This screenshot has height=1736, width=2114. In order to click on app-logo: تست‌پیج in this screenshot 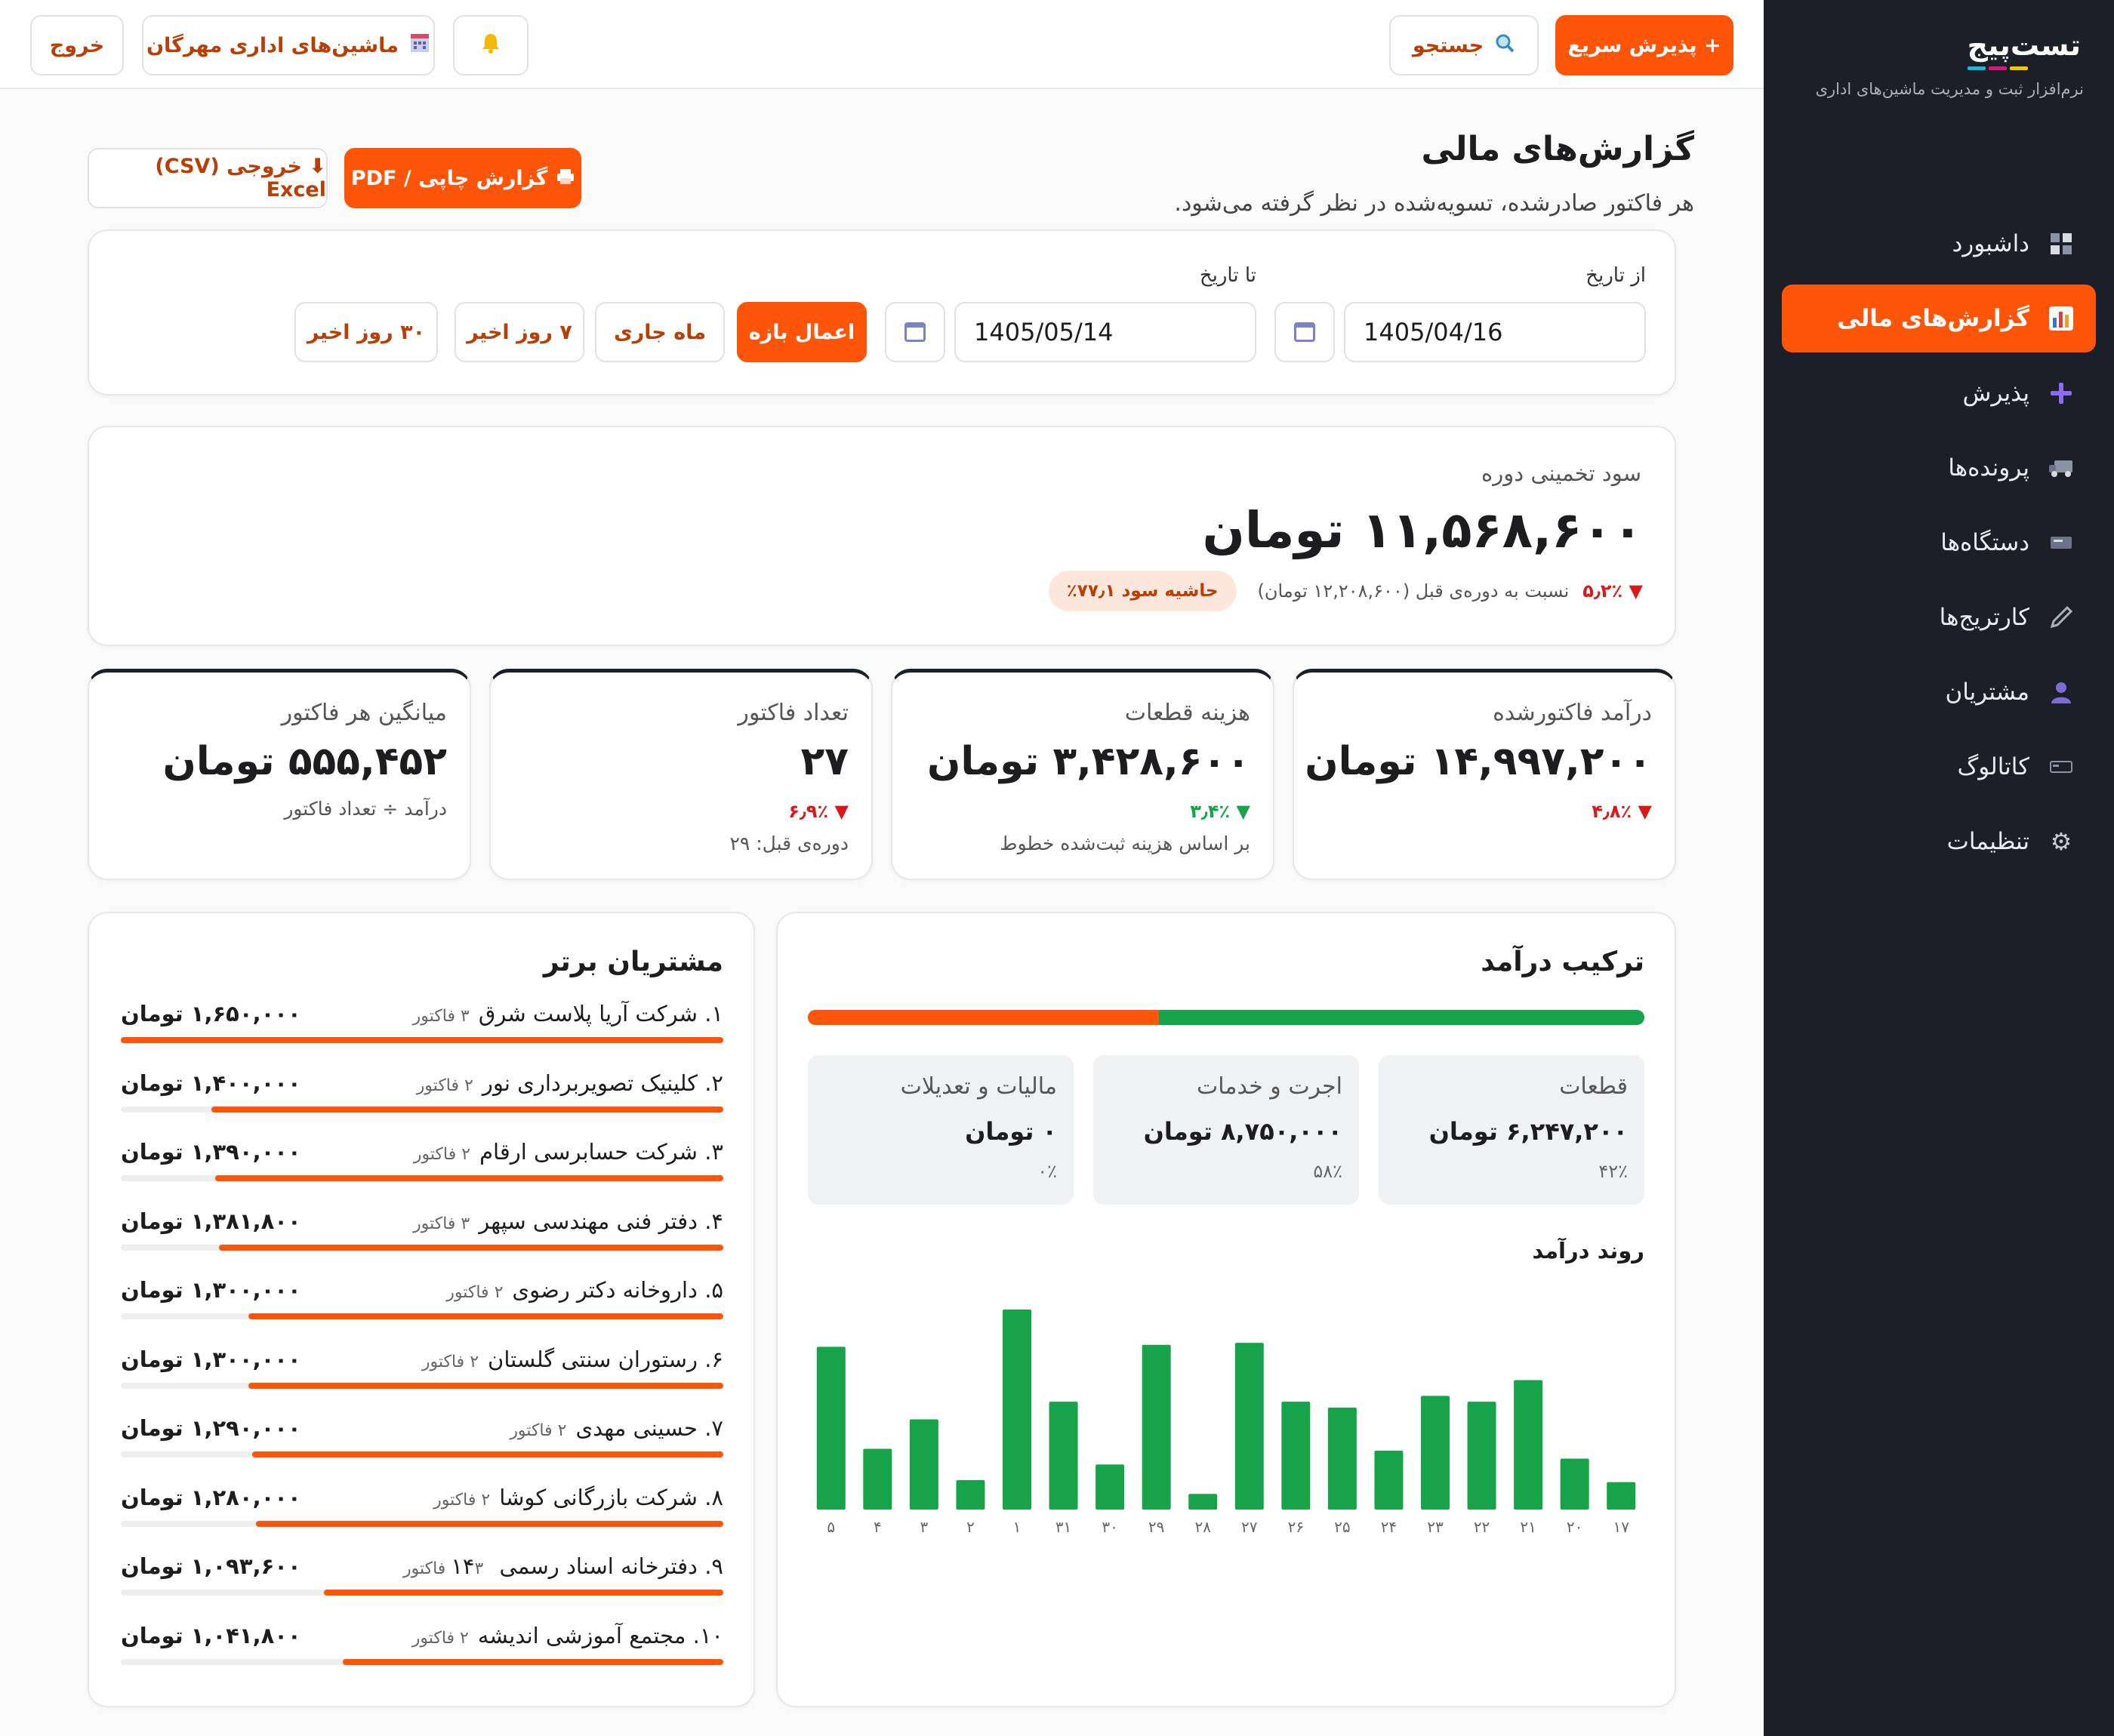, I will do `click(2024, 49)`.